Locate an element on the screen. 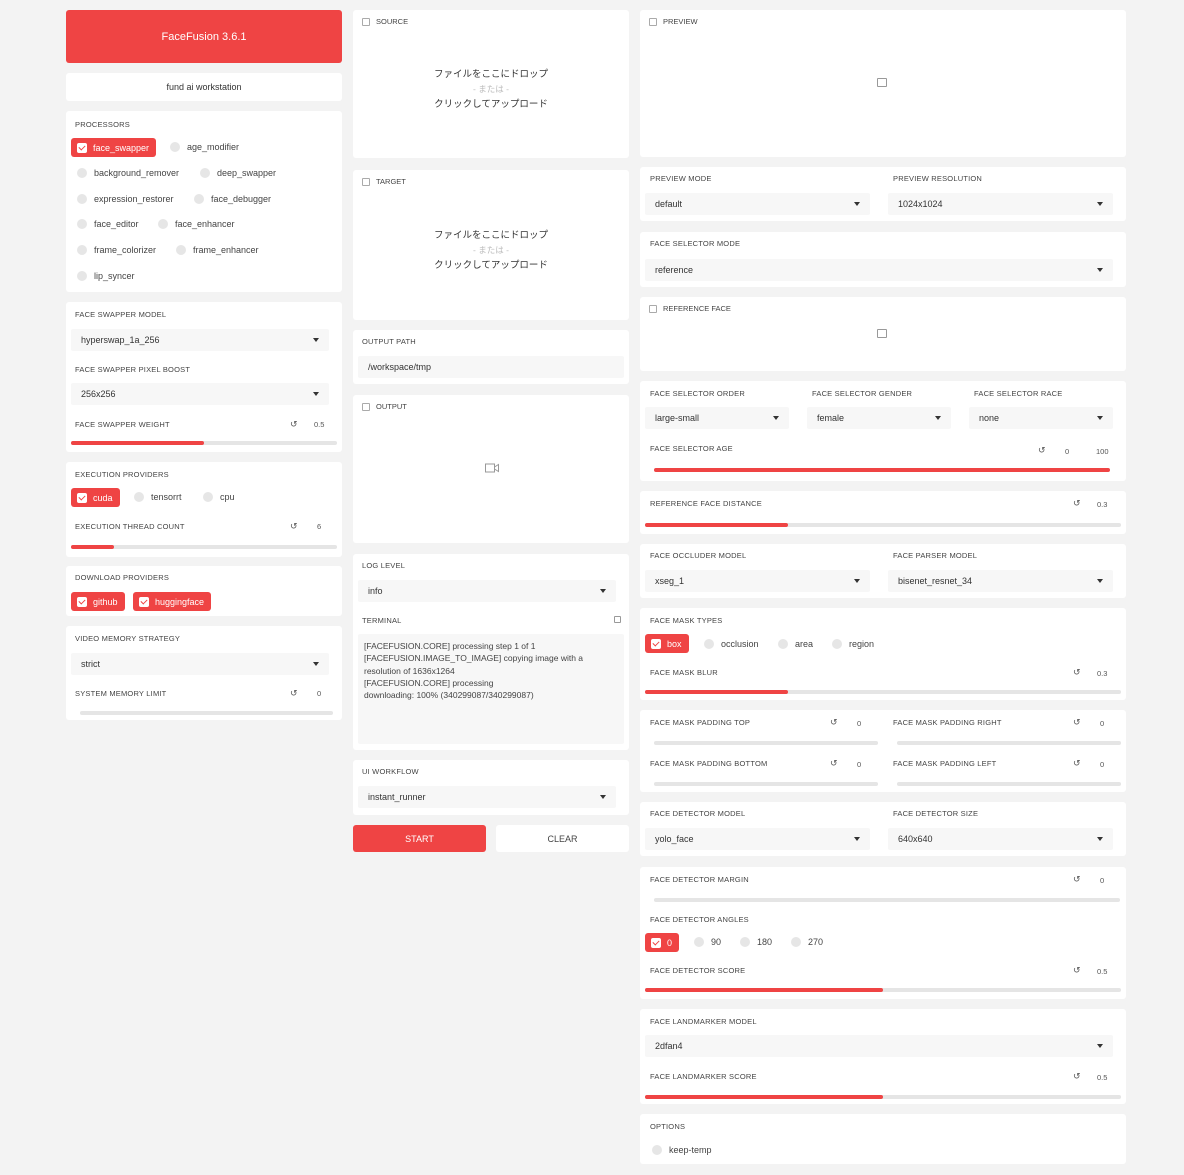  mask-type-area: area is located at coordinates (795, 644).